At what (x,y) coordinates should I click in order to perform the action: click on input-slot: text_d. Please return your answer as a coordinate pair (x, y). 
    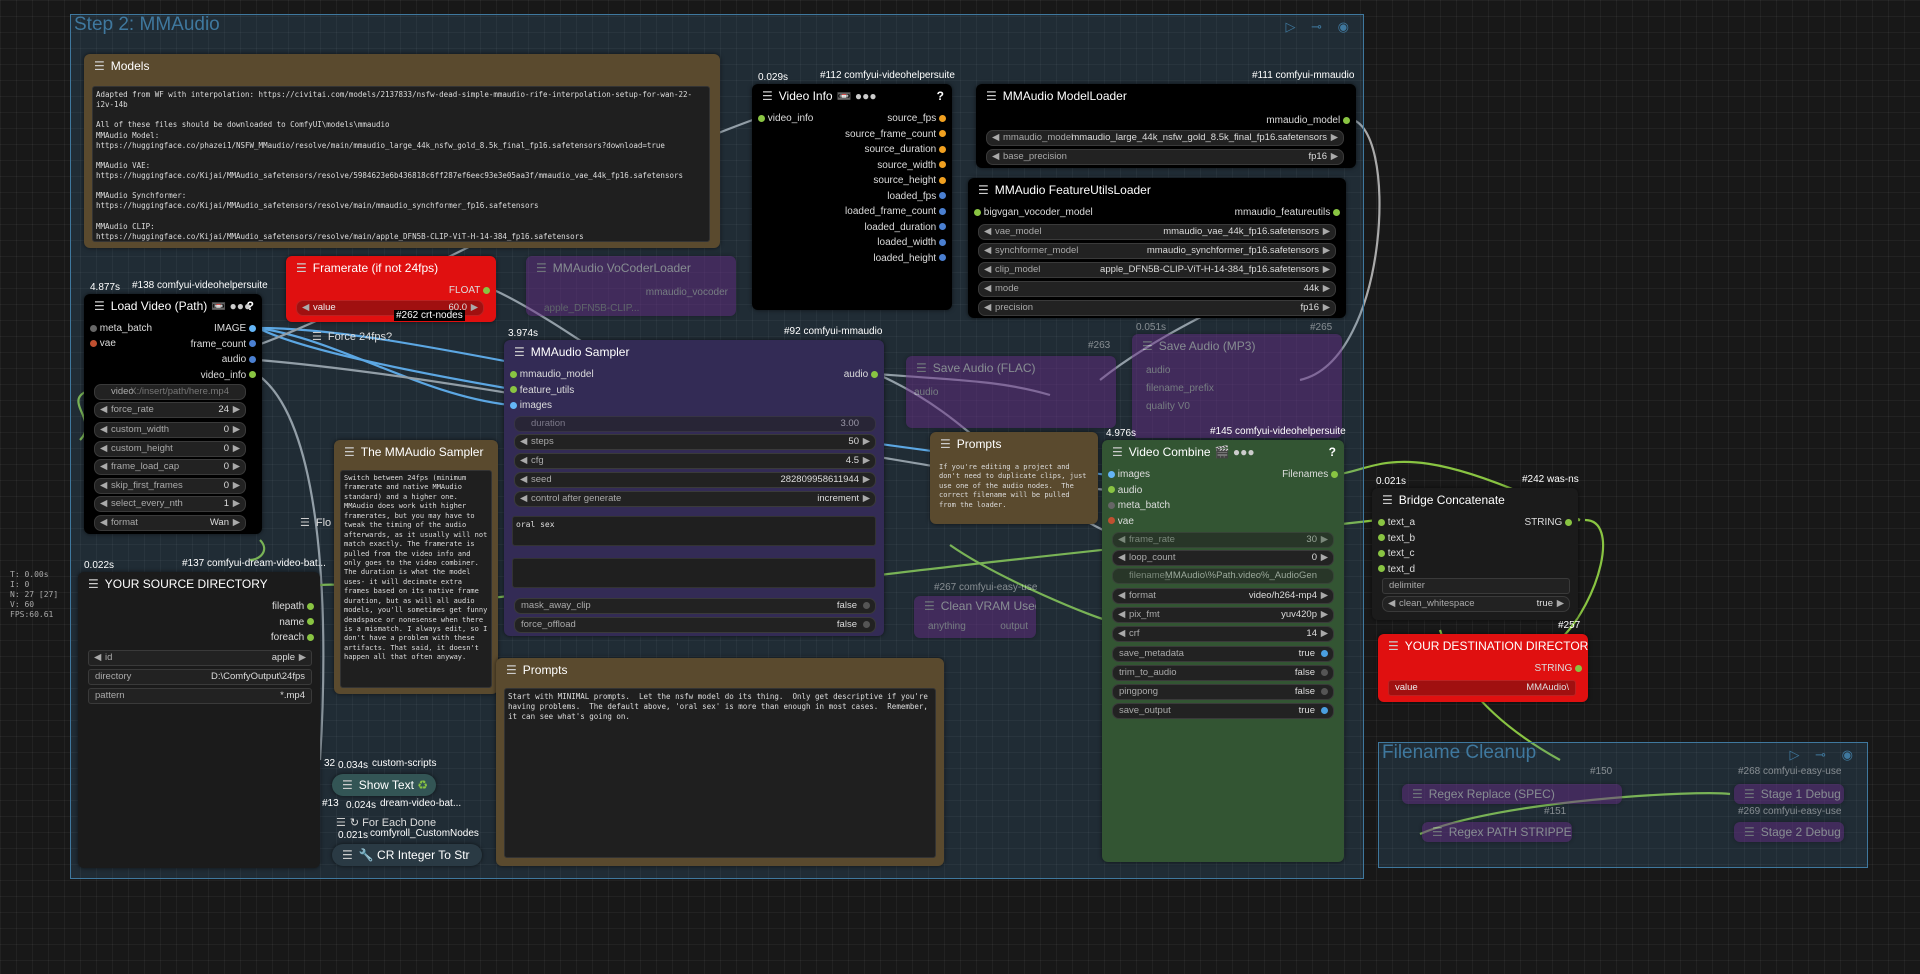
    Looking at the image, I should click on (1396, 570).